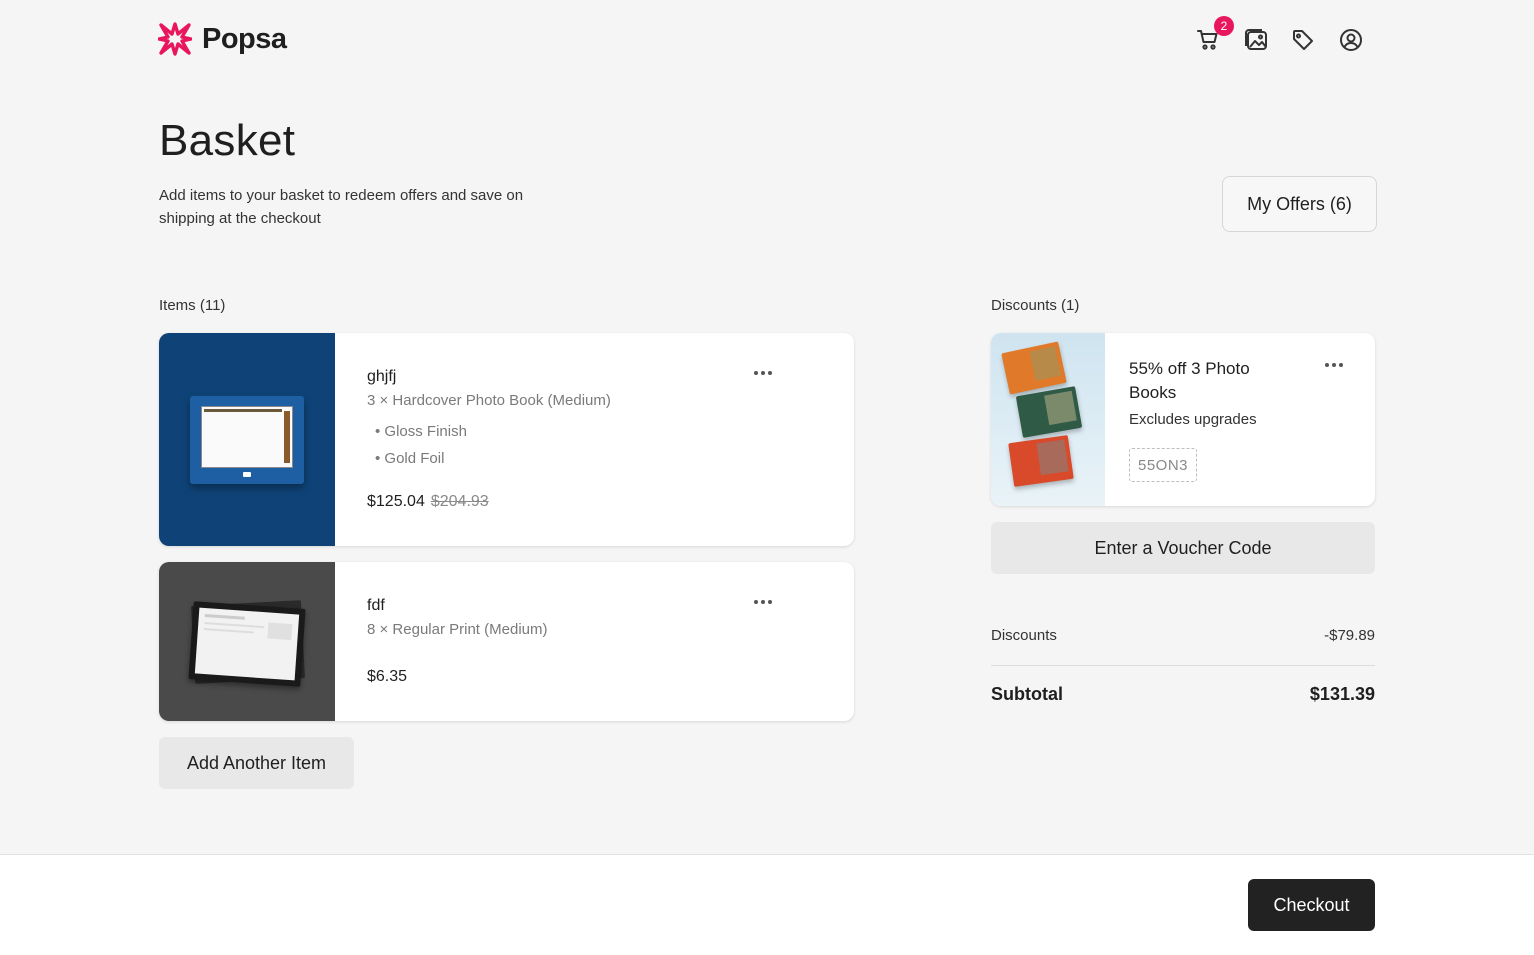 The image size is (1534, 955). I want to click on item-description: 8 × Regular Print (Medium), so click(457, 629).